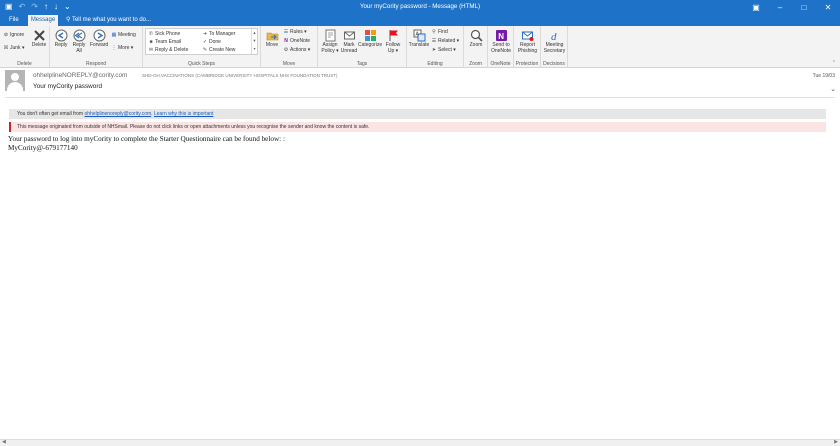 The height and width of the screenshot is (446, 840). What do you see at coordinates (527, 41) in the screenshot?
I see `report-phishing-button: Report Phishing` at bounding box center [527, 41].